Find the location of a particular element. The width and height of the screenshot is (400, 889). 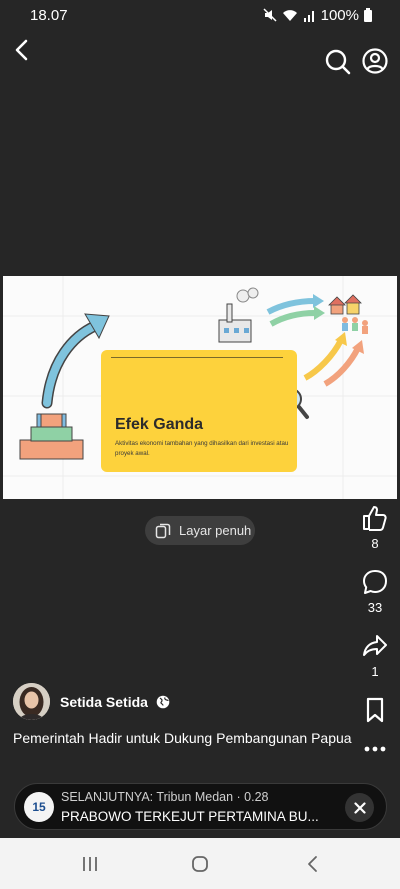

status-icons: 100% is located at coordinates (317, 15).